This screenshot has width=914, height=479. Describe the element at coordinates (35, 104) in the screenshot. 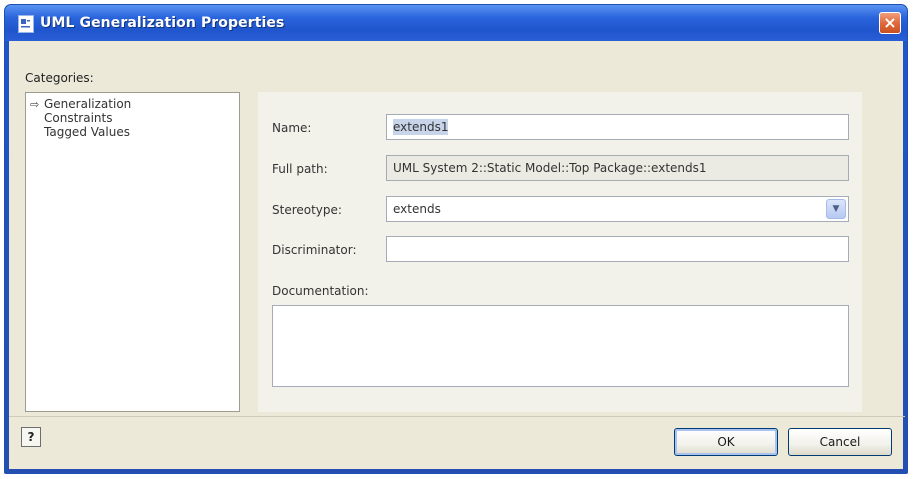

I see `arrow-right-icon: ⇨` at that location.